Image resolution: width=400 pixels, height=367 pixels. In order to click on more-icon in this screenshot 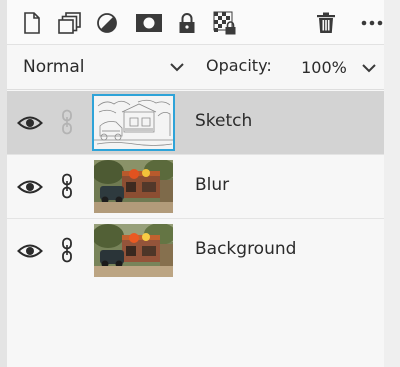, I will do `click(372, 23)`.